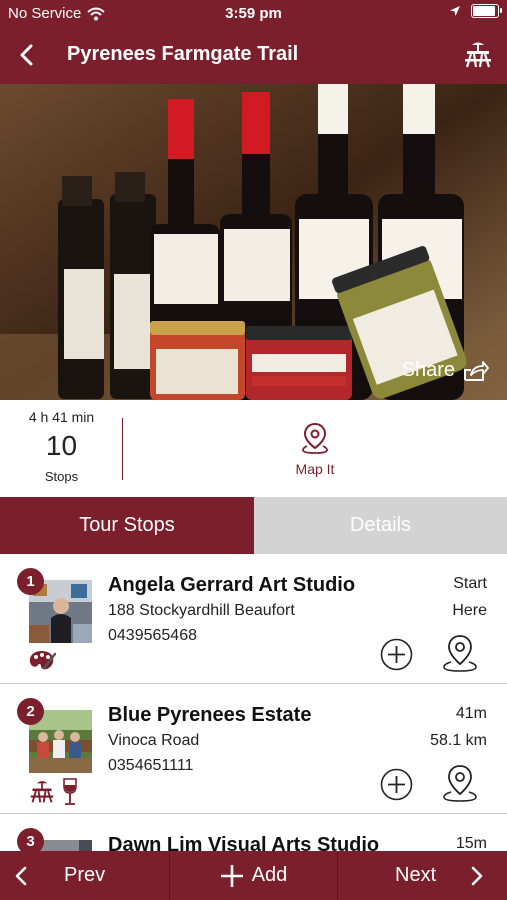  What do you see at coordinates (210, 715) in the screenshot?
I see `stop-name: Blue Pyrenees Estate` at bounding box center [210, 715].